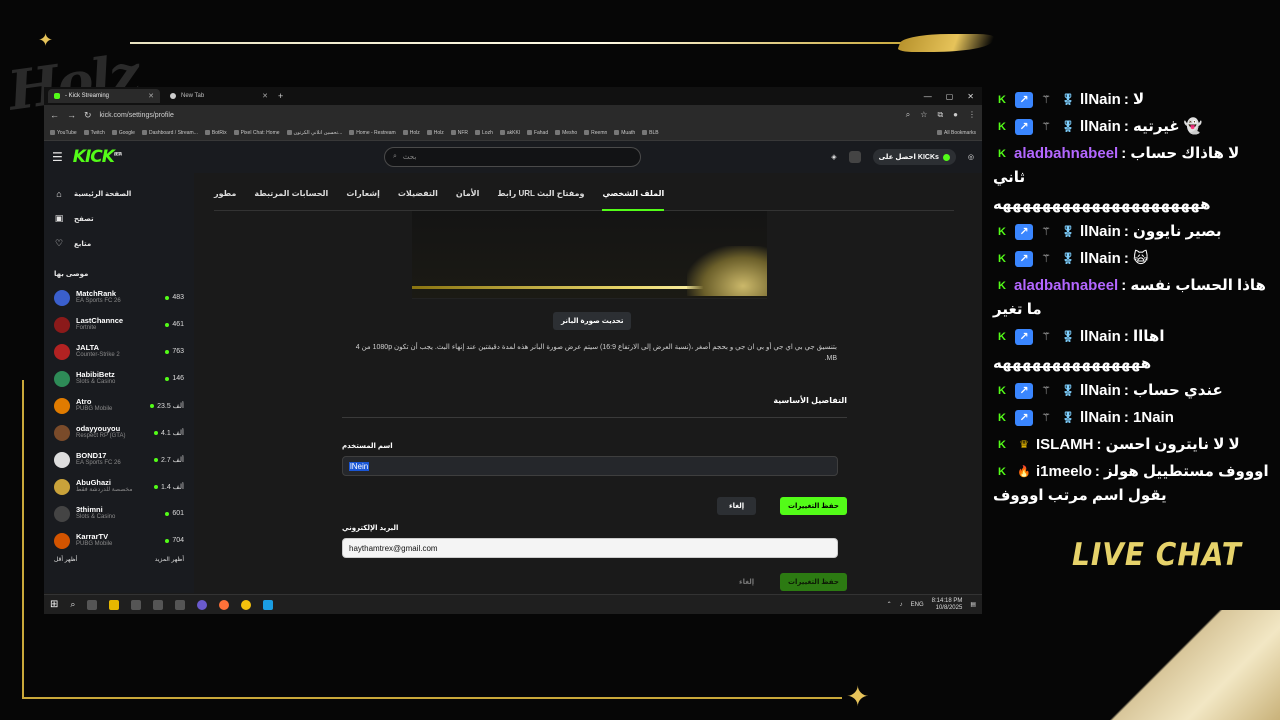 The image size is (1280, 720). I want to click on overlay-top-line, so click(520, 43).